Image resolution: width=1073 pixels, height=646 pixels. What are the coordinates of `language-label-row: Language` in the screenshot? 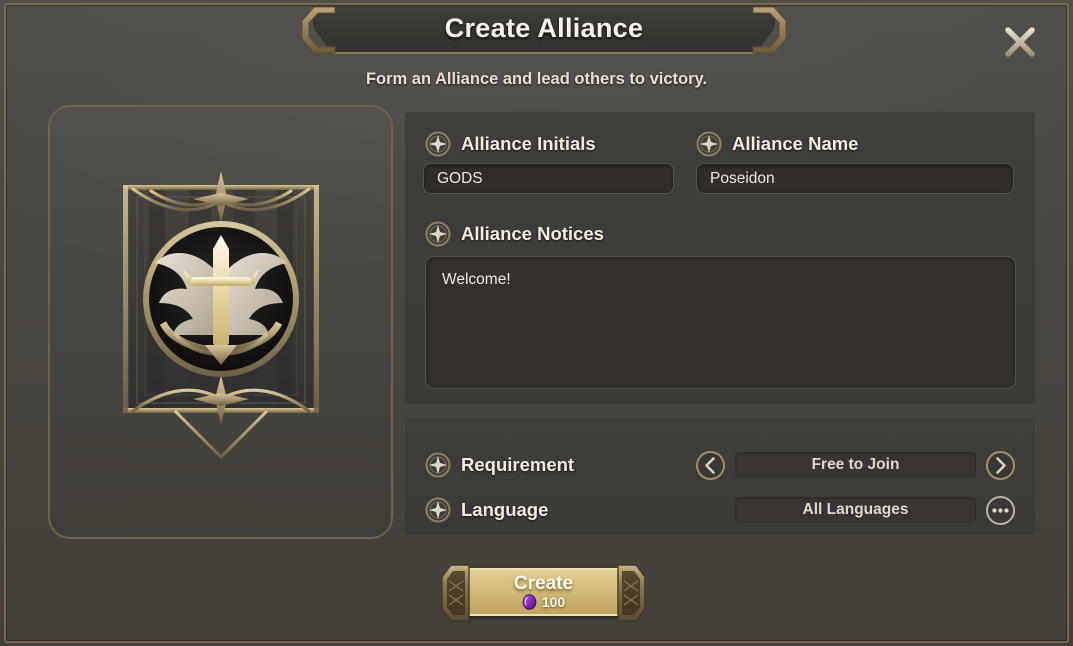 It's located at (560, 510).